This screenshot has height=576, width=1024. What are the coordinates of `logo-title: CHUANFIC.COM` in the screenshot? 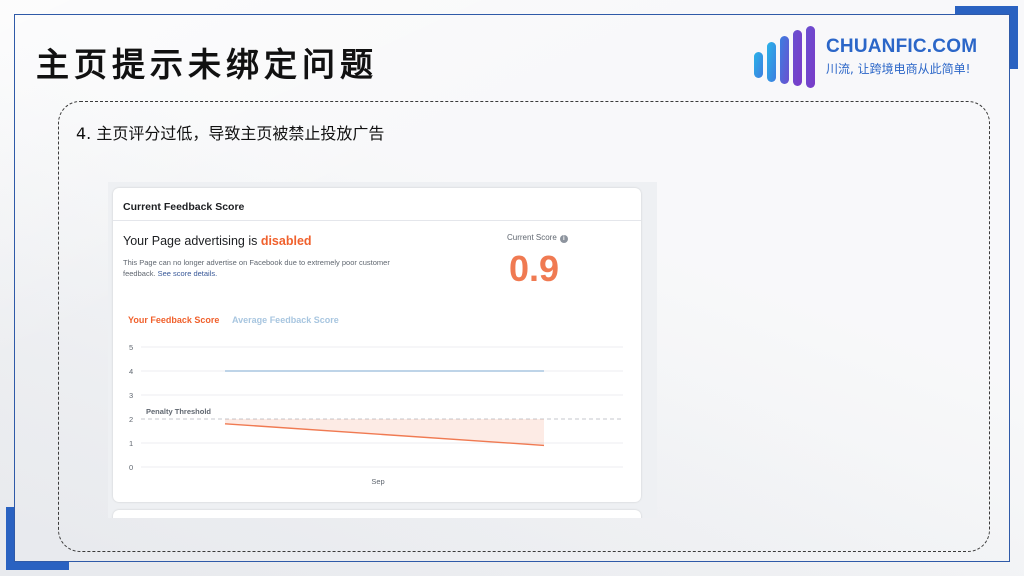 It's located at (902, 46).